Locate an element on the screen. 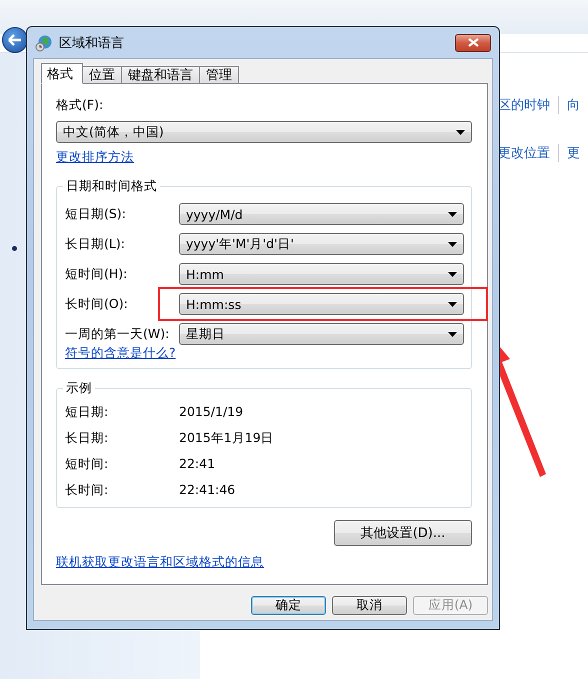  dropdown: 中文(简体，中国) is located at coordinates (264, 132).